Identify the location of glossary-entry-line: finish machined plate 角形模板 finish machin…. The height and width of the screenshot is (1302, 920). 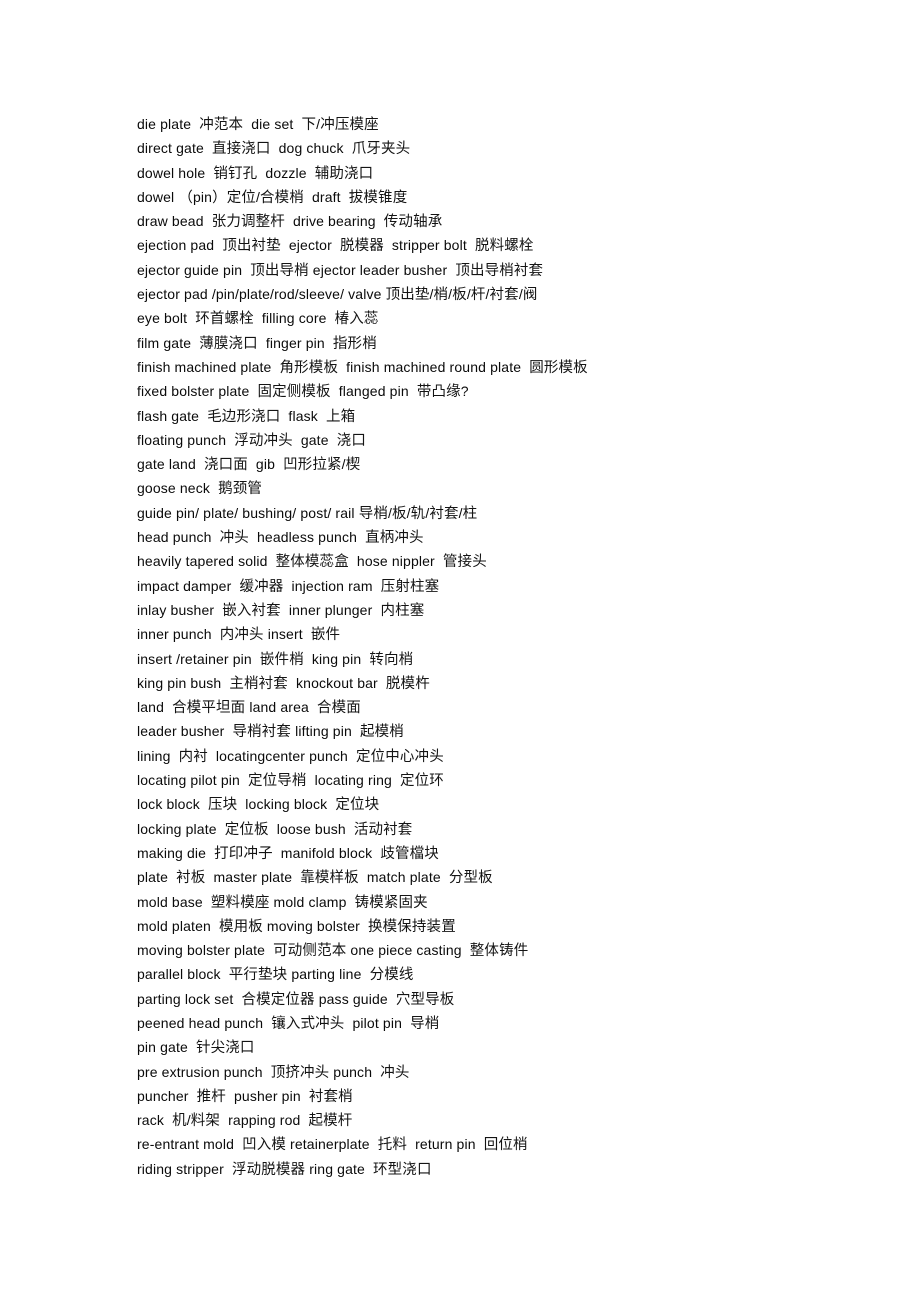
(362, 367).